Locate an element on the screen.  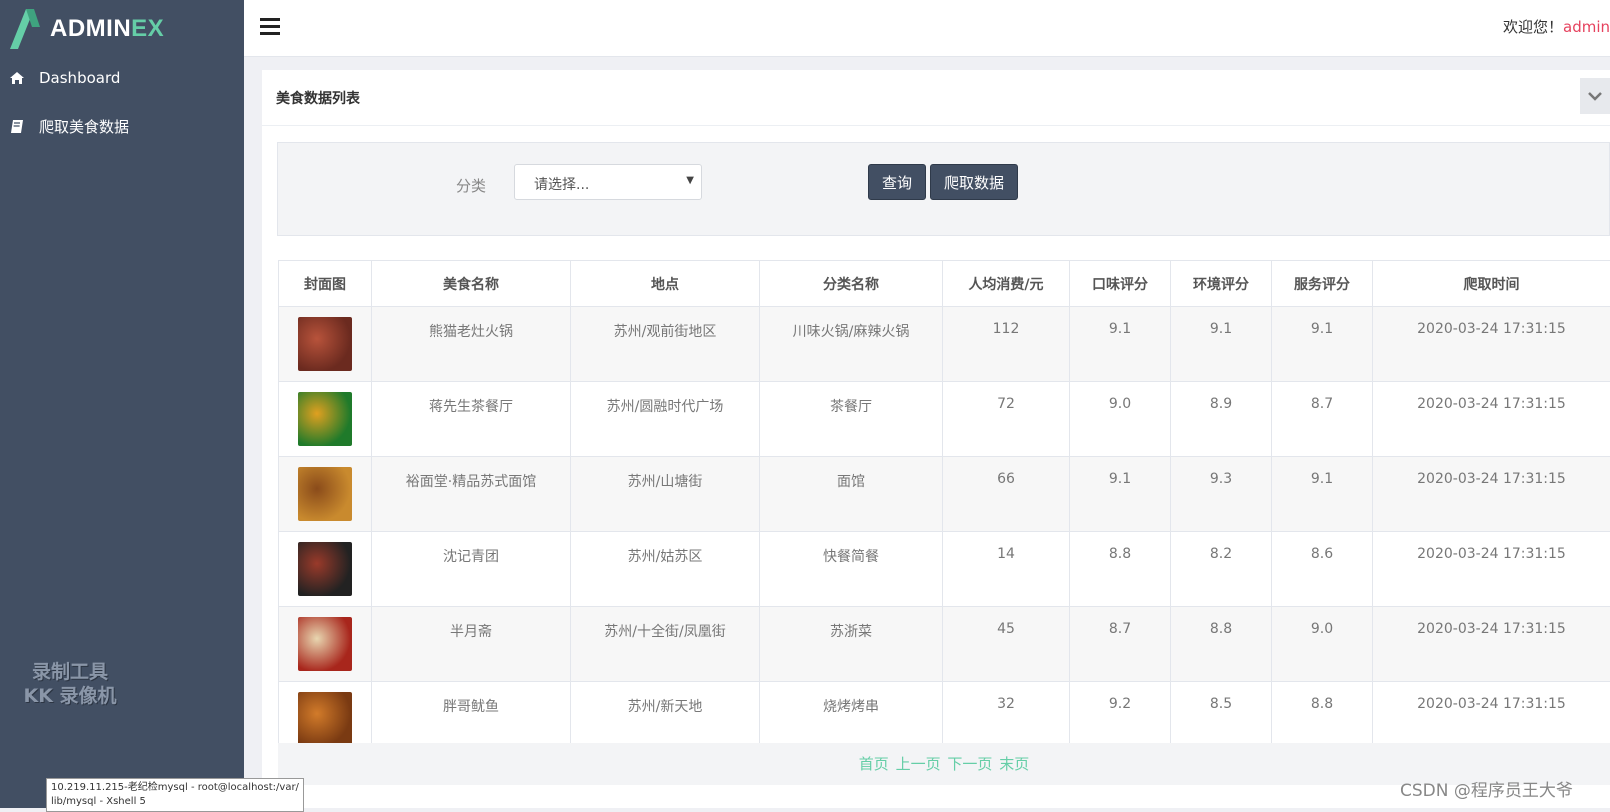
category-label: 分类 is located at coordinates (471, 185).